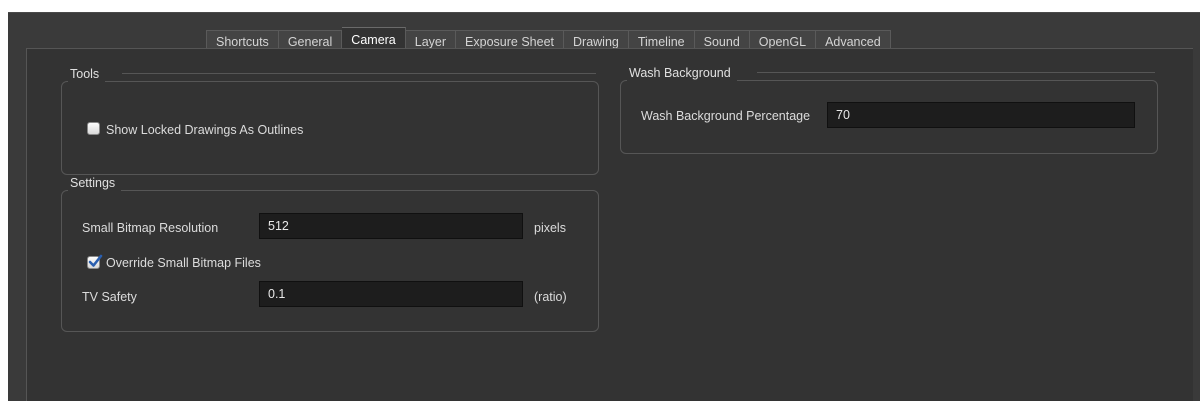 This screenshot has width=1200, height=401. Describe the element at coordinates (183, 263) in the screenshot. I see `override-bitmap-label: Override Small Bitmap Files` at that location.